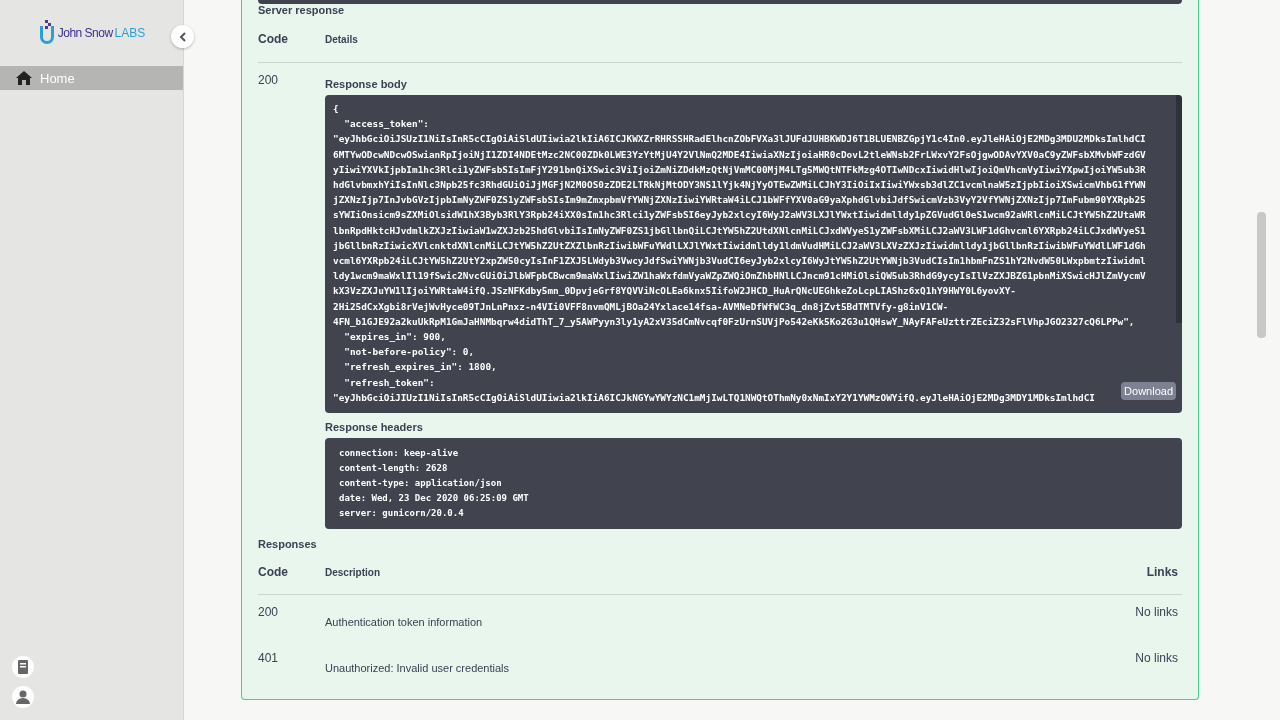 This screenshot has height=720, width=1280. What do you see at coordinates (739, 185) in the screenshot?
I see `code-line: hdGlvbmxhYiIsInNlc3Npb25fc3RhdGUiOiJjMGFjN2M0OS0zZDE2LTRkNjMtODY3NS1lYjk4NjYyOTEwZWMiLCJhY3IiOiIxIiwiYWxsb3dlZC1vcmlnaW5zIjpbIioiXSwicmVhbG1fYWN` at bounding box center [739, 185].